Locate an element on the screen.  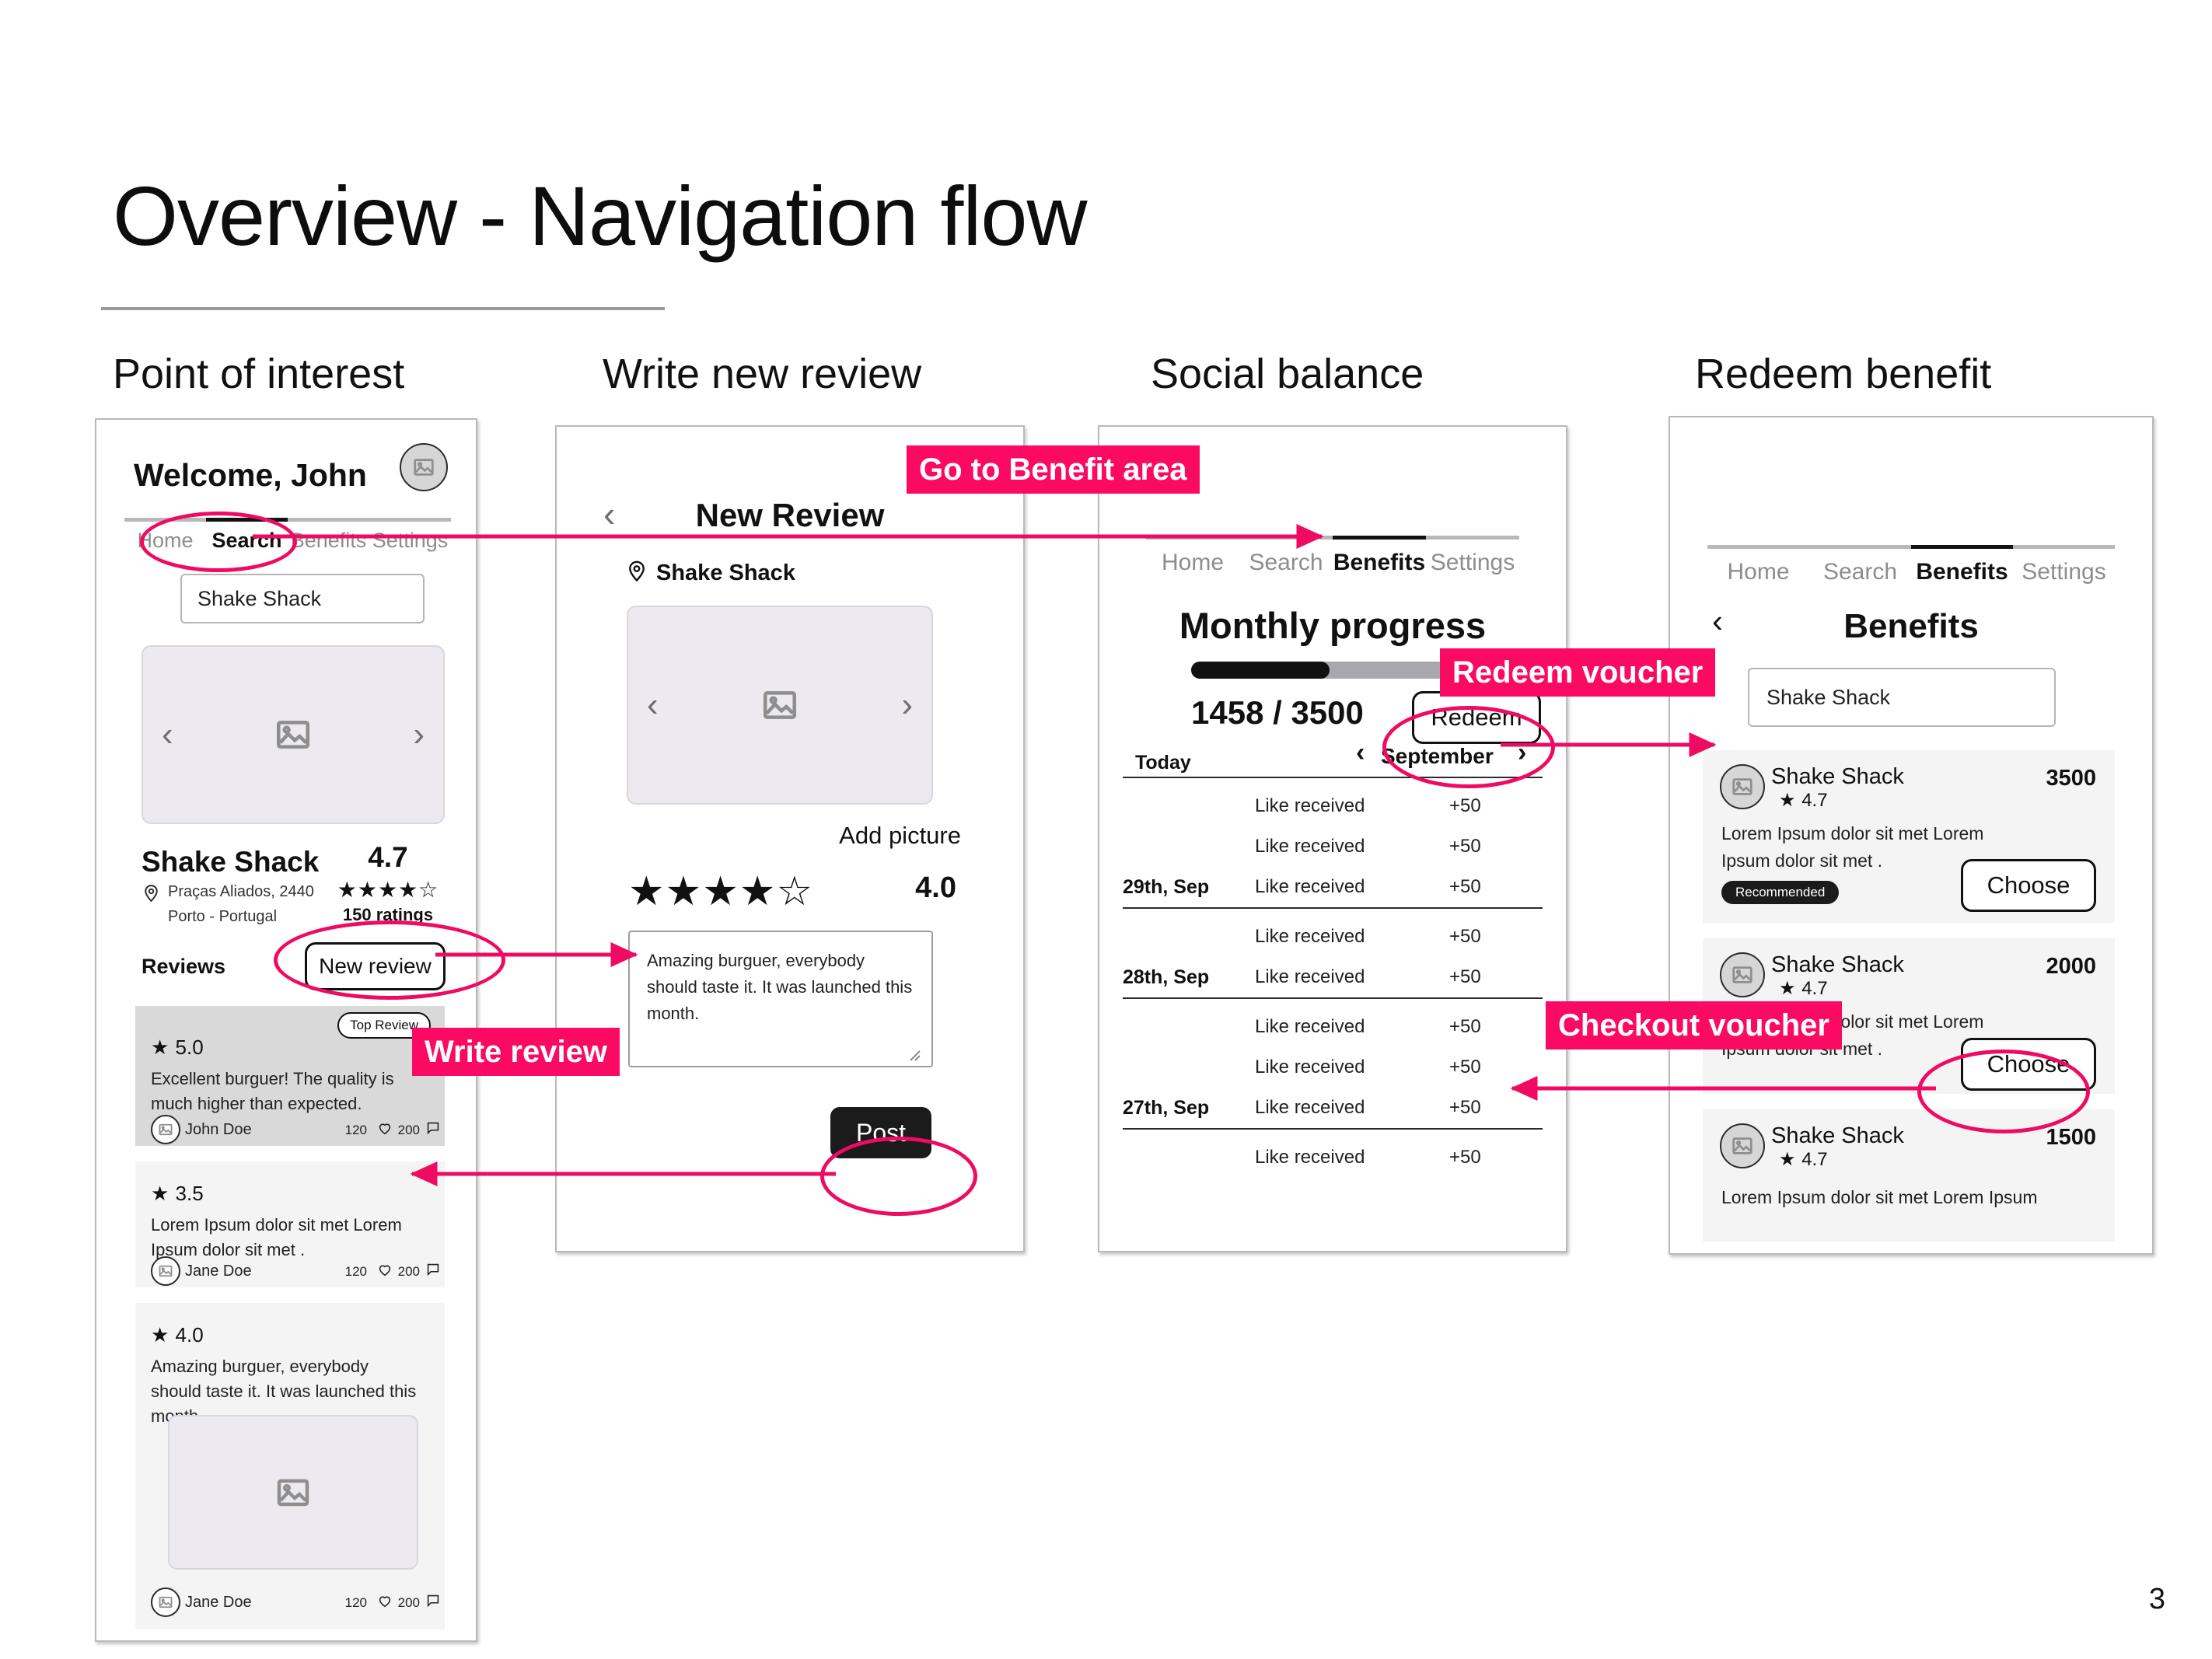
redeem-button: Redeem is located at coordinates (1476, 717).